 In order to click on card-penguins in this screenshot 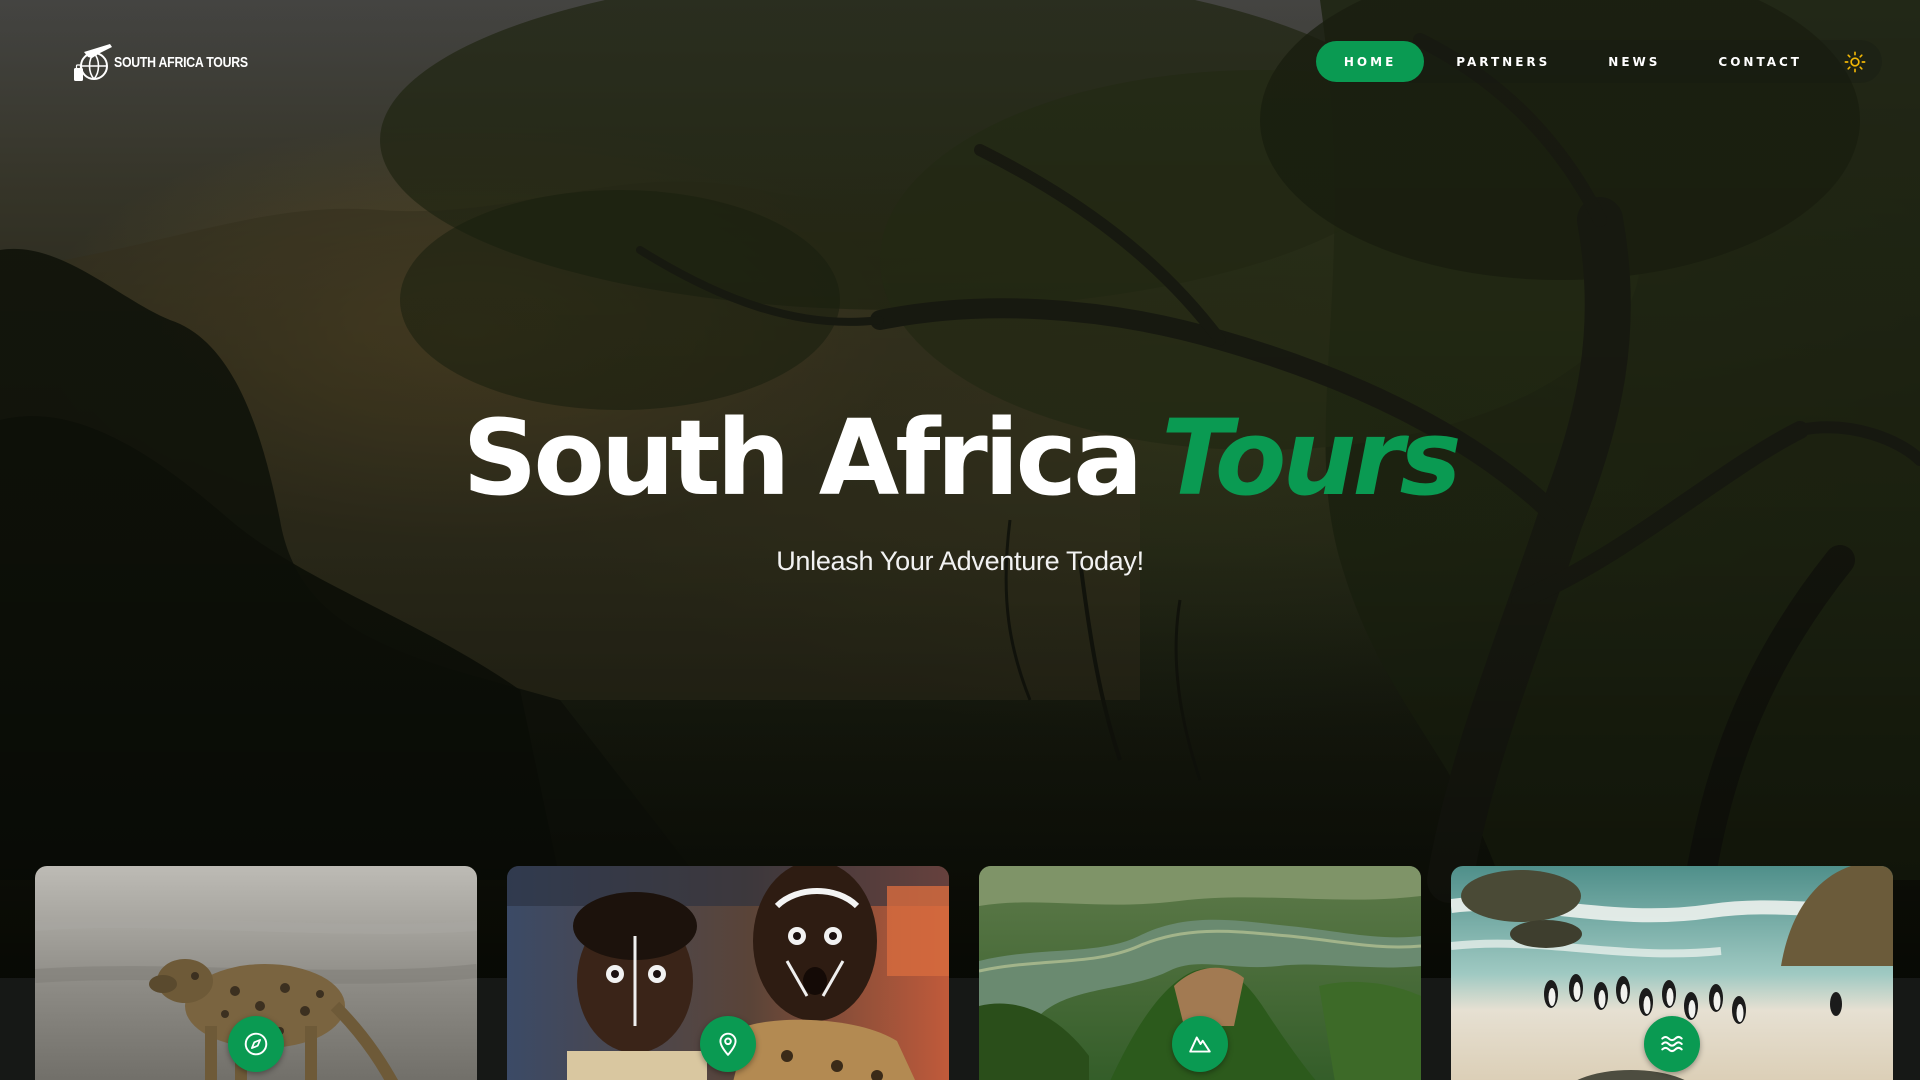, I will do `click(1672, 973)`.